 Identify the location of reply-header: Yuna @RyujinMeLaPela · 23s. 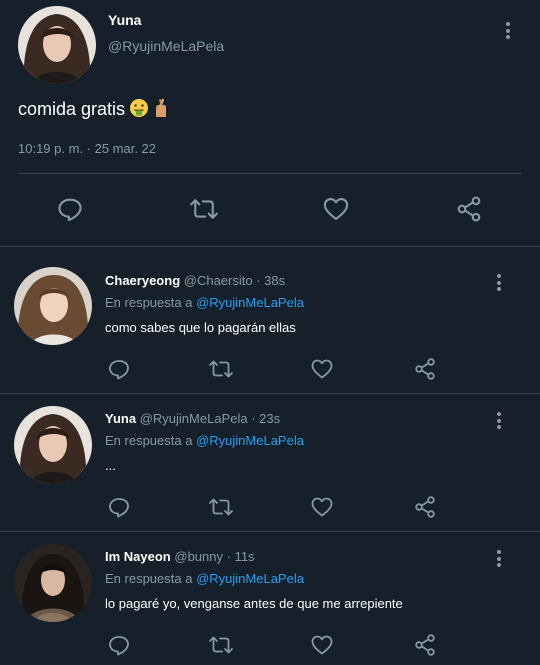
(192, 418).